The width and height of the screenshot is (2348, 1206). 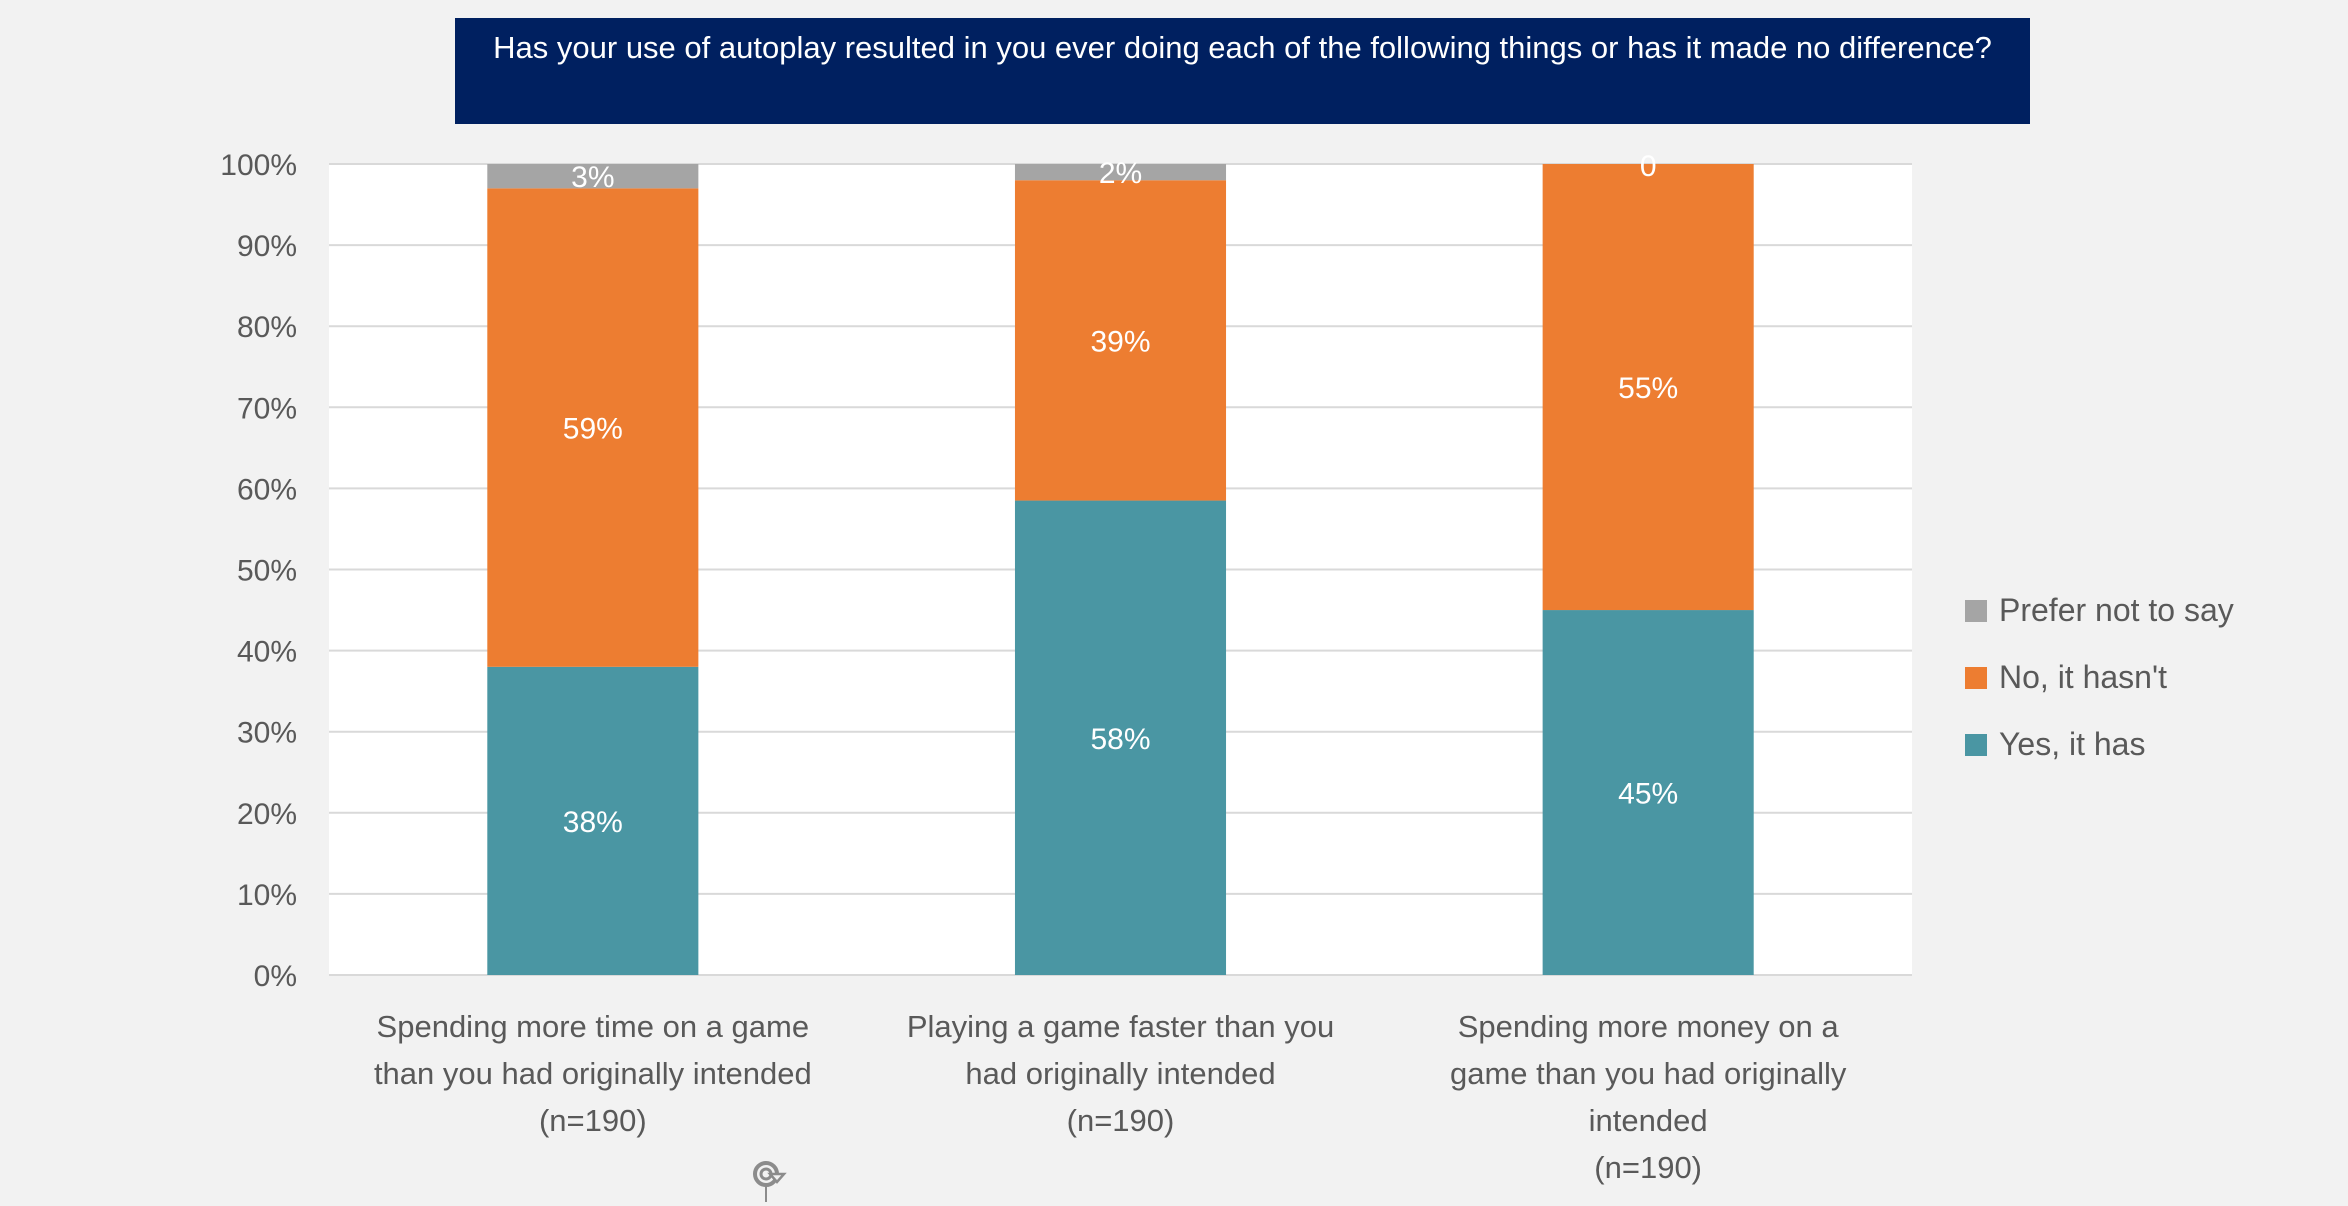 I want to click on data-label: 3%, so click(x=592, y=177).